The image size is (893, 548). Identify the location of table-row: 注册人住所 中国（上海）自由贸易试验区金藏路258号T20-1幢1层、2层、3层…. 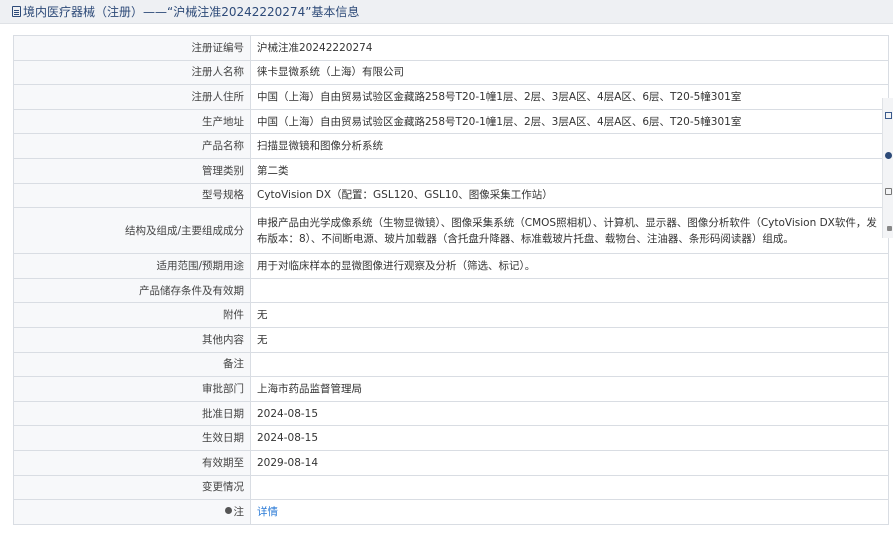
(451, 97).